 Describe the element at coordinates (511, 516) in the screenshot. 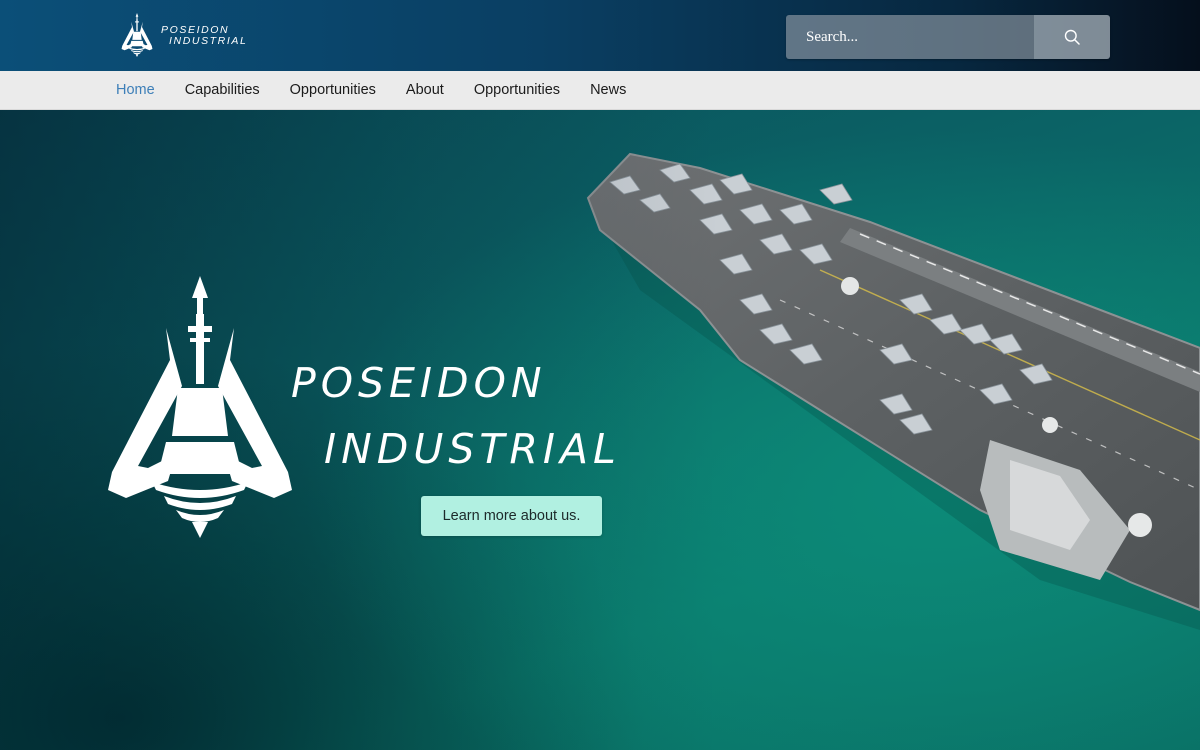

I see `learn-more-button: Learn more about us.` at that location.